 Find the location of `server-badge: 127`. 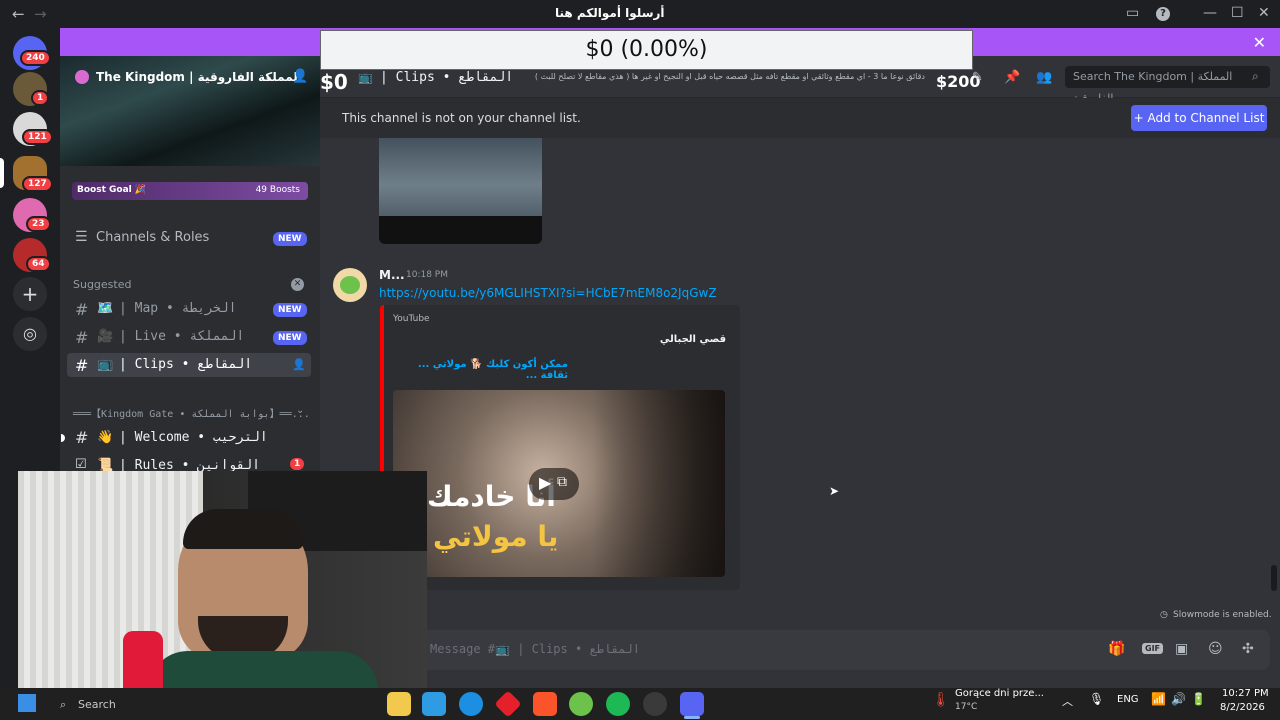

server-badge: 127 is located at coordinates (37, 184).